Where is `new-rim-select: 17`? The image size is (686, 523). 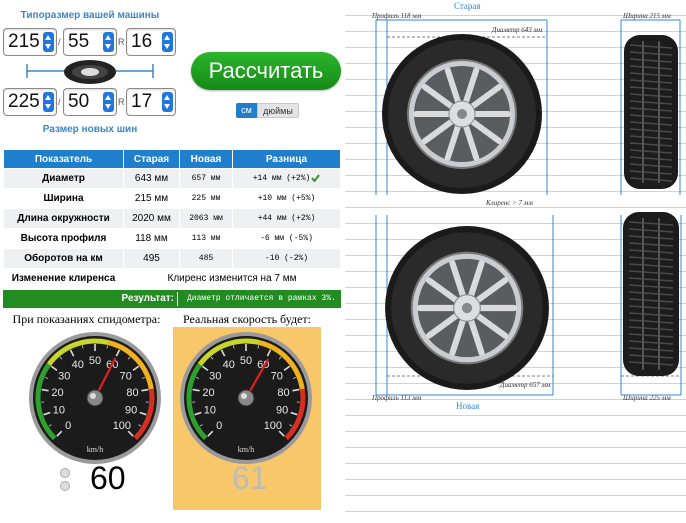 new-rim-select: 17 is located at coordinates (151, 102).